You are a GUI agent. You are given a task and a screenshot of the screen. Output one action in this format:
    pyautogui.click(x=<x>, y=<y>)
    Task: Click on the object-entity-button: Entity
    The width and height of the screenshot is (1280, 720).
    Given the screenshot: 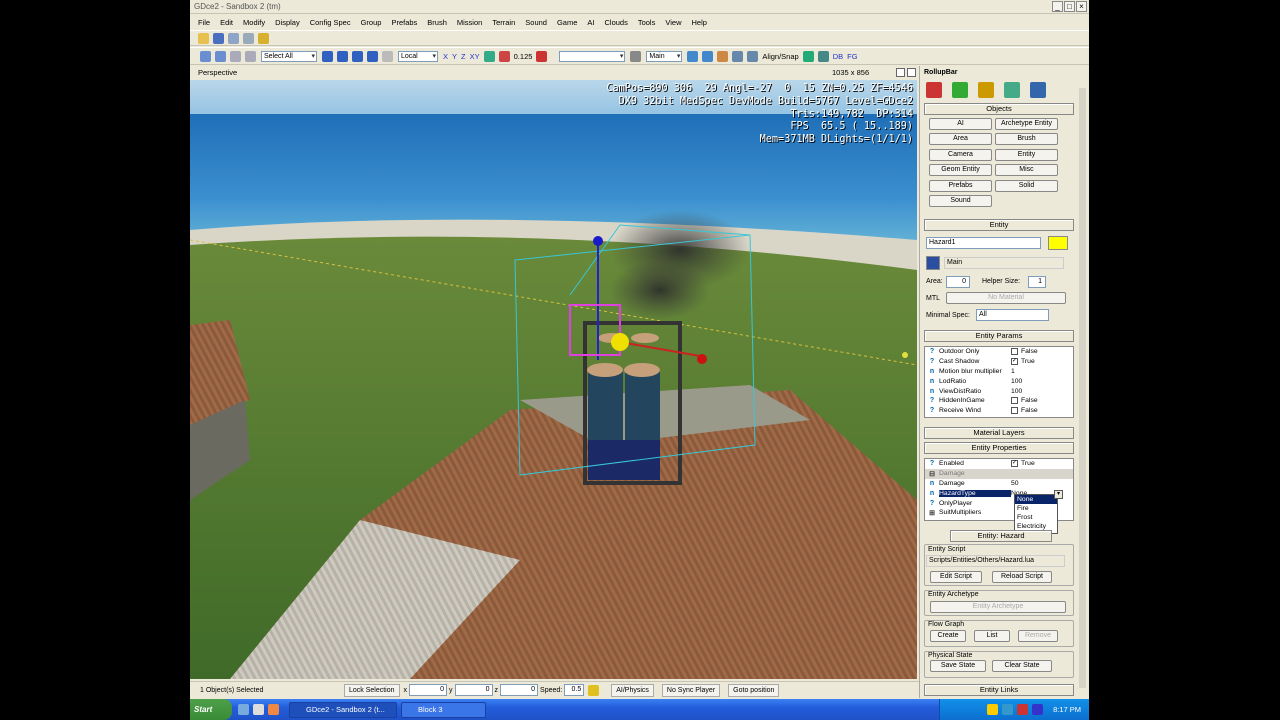 What is the action you would take?
    pyautogui.click(x=1026, y=155)
    